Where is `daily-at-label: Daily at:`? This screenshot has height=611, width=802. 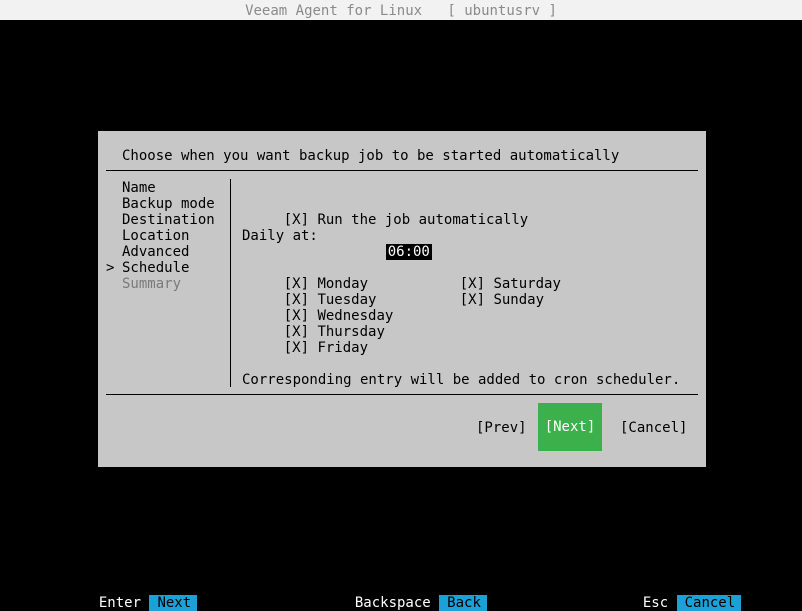
daily-at-label: Daily at: is located at coordinates (280, 236).